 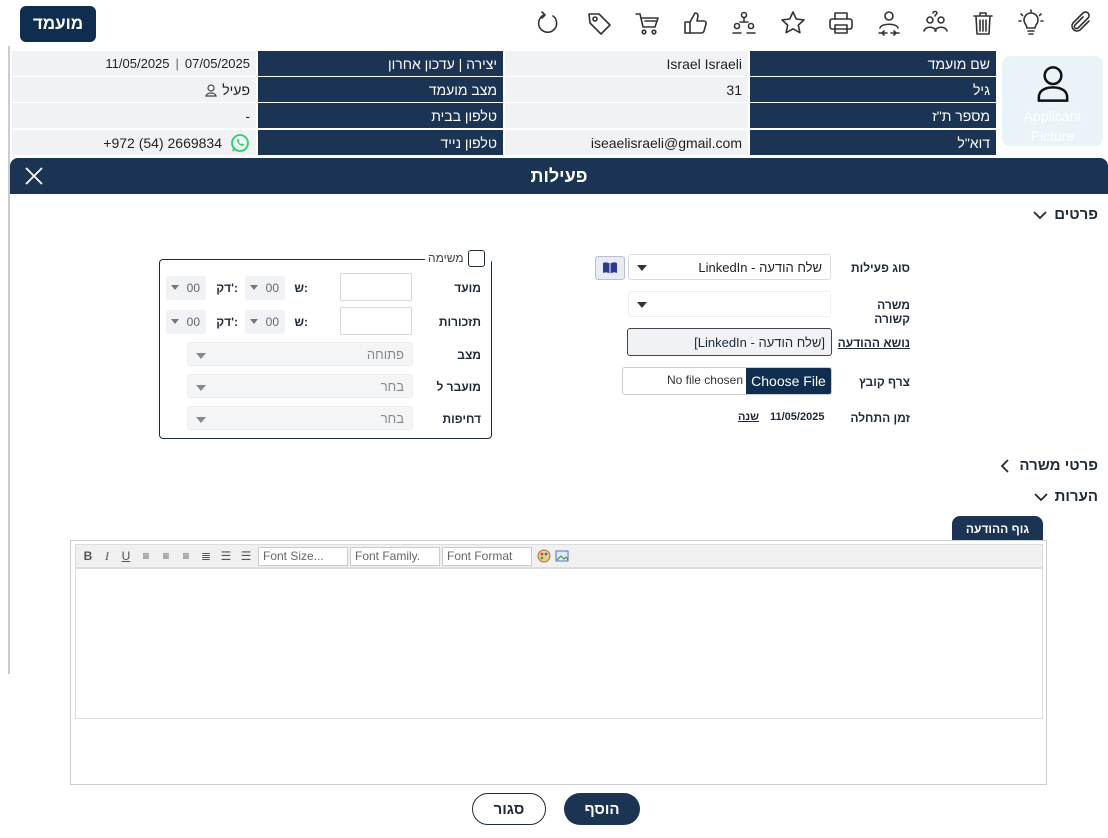 I want to click on related-job-select, so click(x=729, y=304).